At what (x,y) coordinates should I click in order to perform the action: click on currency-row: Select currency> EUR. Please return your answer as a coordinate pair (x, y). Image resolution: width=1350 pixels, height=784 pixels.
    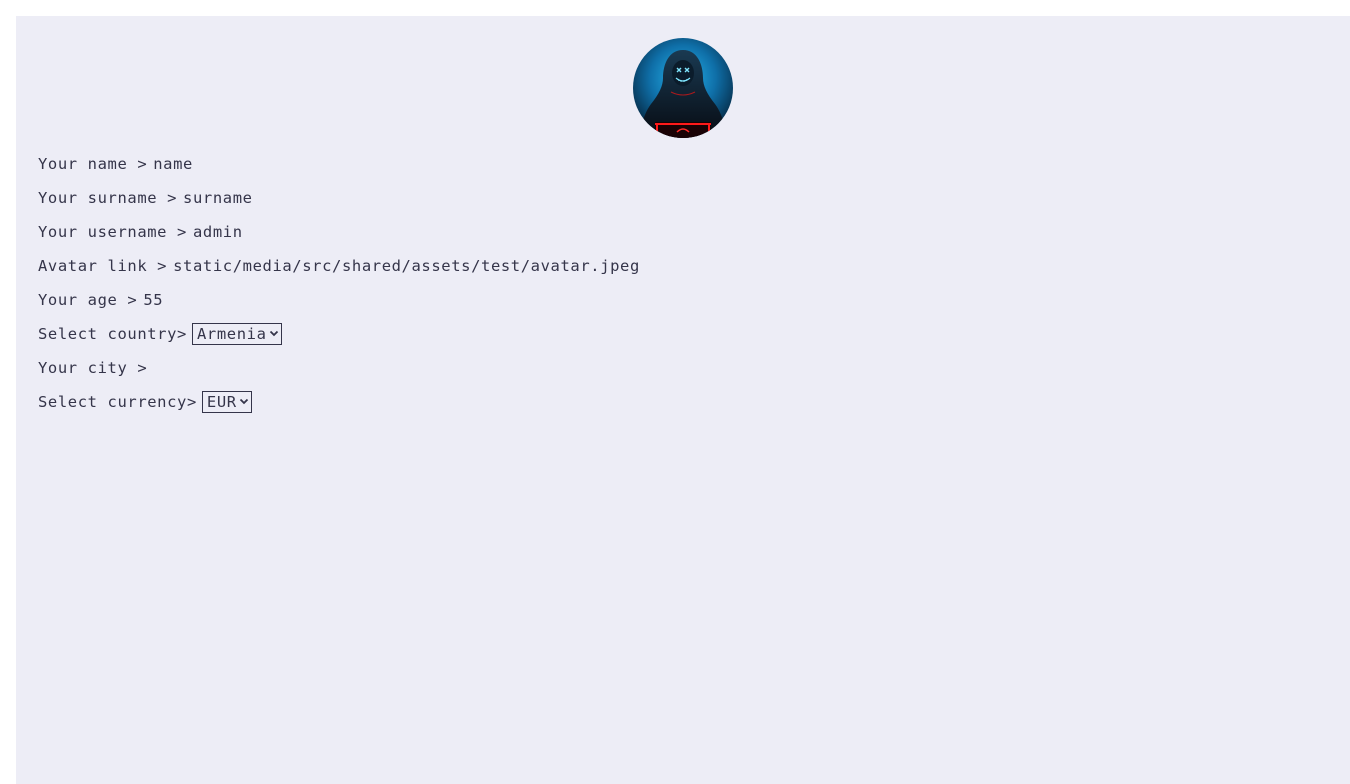
    Looking at the image, I should click on (683, 402).